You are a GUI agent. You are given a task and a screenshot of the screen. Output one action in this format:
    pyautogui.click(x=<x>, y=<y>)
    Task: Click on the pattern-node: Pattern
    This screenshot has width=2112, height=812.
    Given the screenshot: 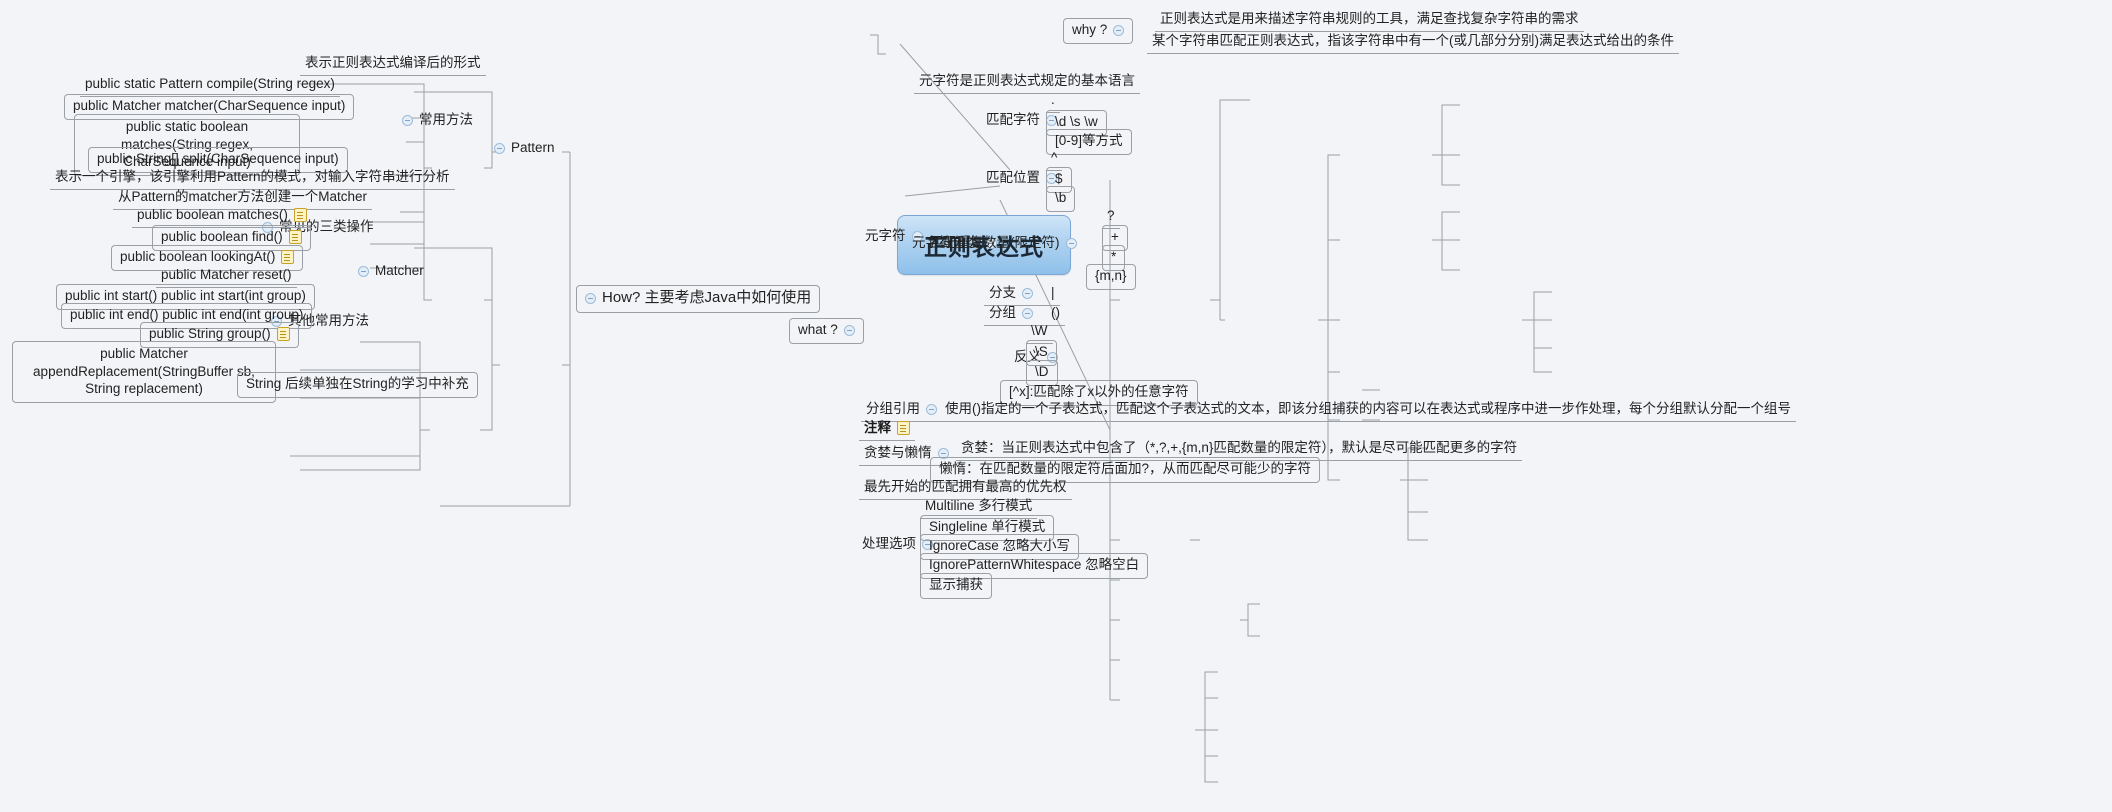 What is the action you would take?
    pyautogui.click(x=524, y=148)
    